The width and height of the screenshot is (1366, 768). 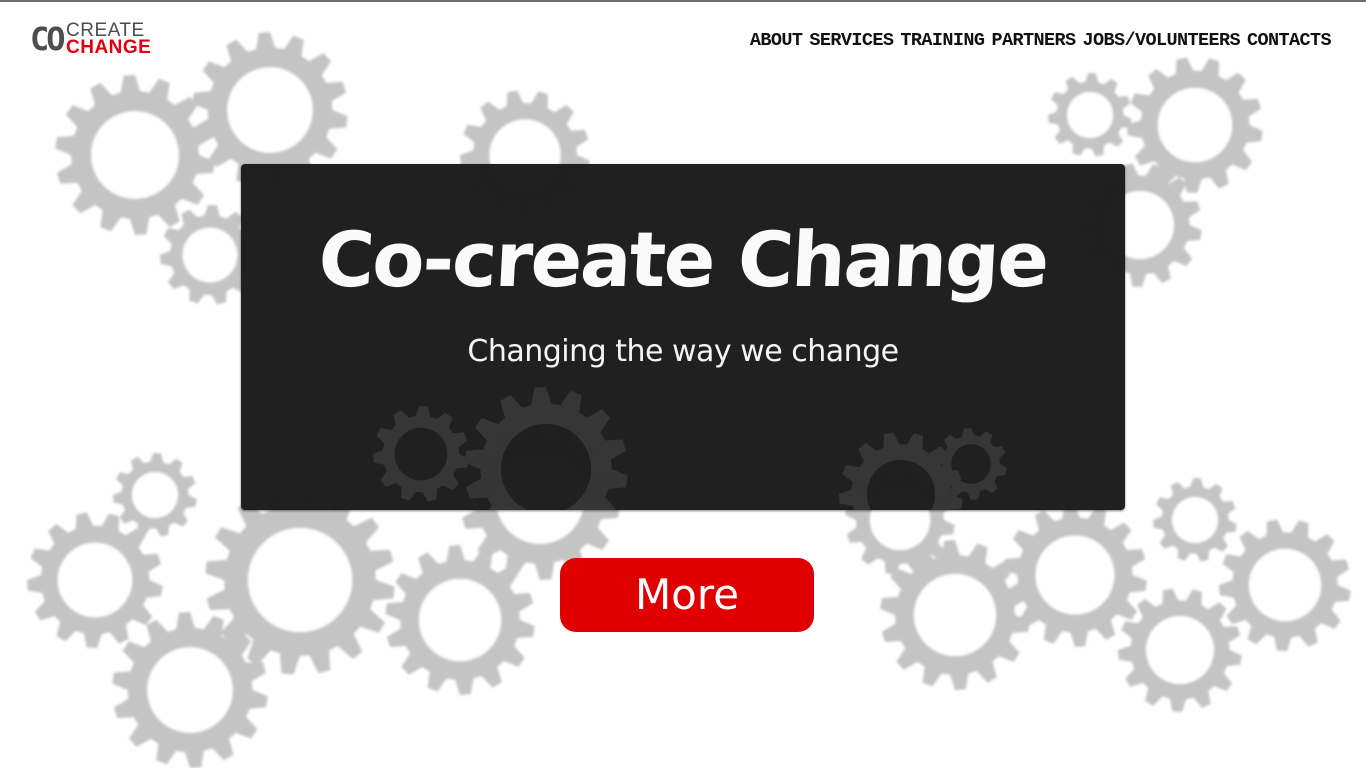 What do you see at coordinates (1033, 40) in the screenshot?
I see `nav-partners-link: PARTNERS` at bounding box center [1033, 40].